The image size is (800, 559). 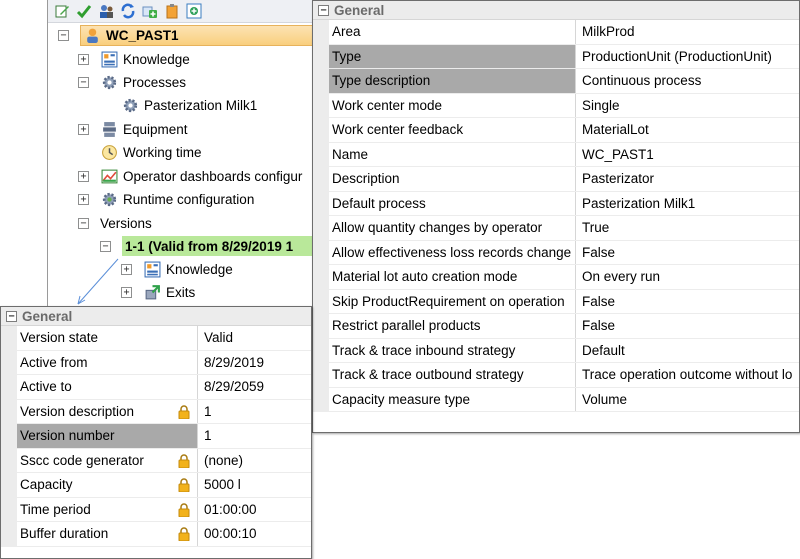 I want to click on property-name: Sscc code generator, so click(x=107, y=460).